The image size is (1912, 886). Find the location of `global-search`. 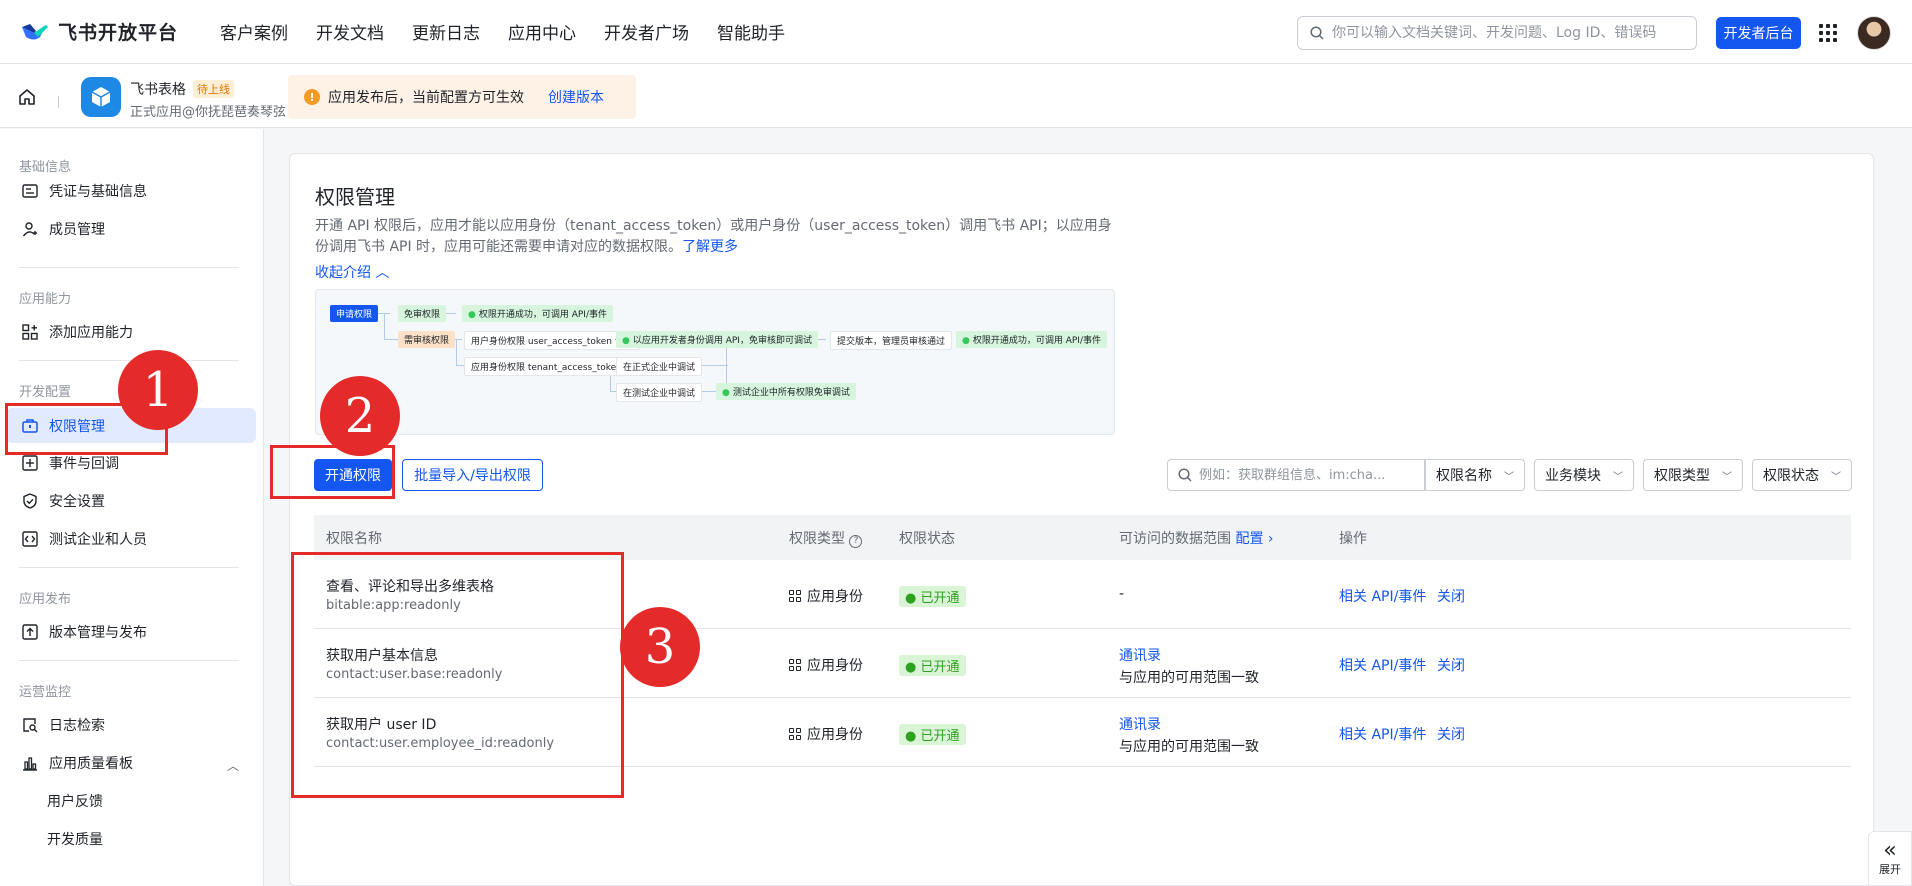

global-search is located at coordinates (1497, 33).